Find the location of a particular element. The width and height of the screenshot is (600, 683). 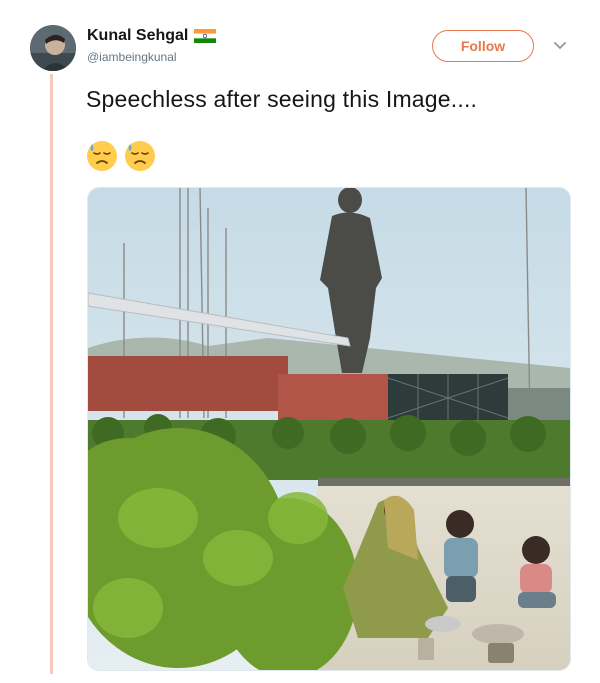

author-name-row: Kunal Sehgal is located at coordinates (152, 36).